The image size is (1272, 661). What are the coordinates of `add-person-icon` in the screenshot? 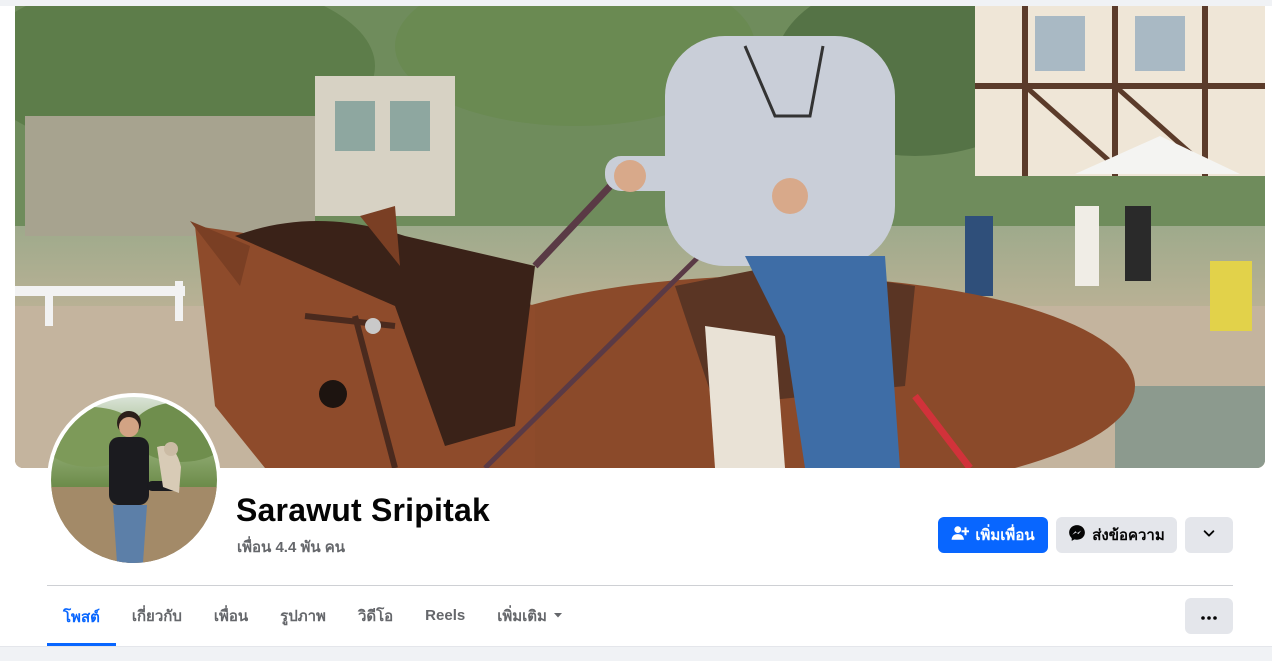 It's located at (960, 535).